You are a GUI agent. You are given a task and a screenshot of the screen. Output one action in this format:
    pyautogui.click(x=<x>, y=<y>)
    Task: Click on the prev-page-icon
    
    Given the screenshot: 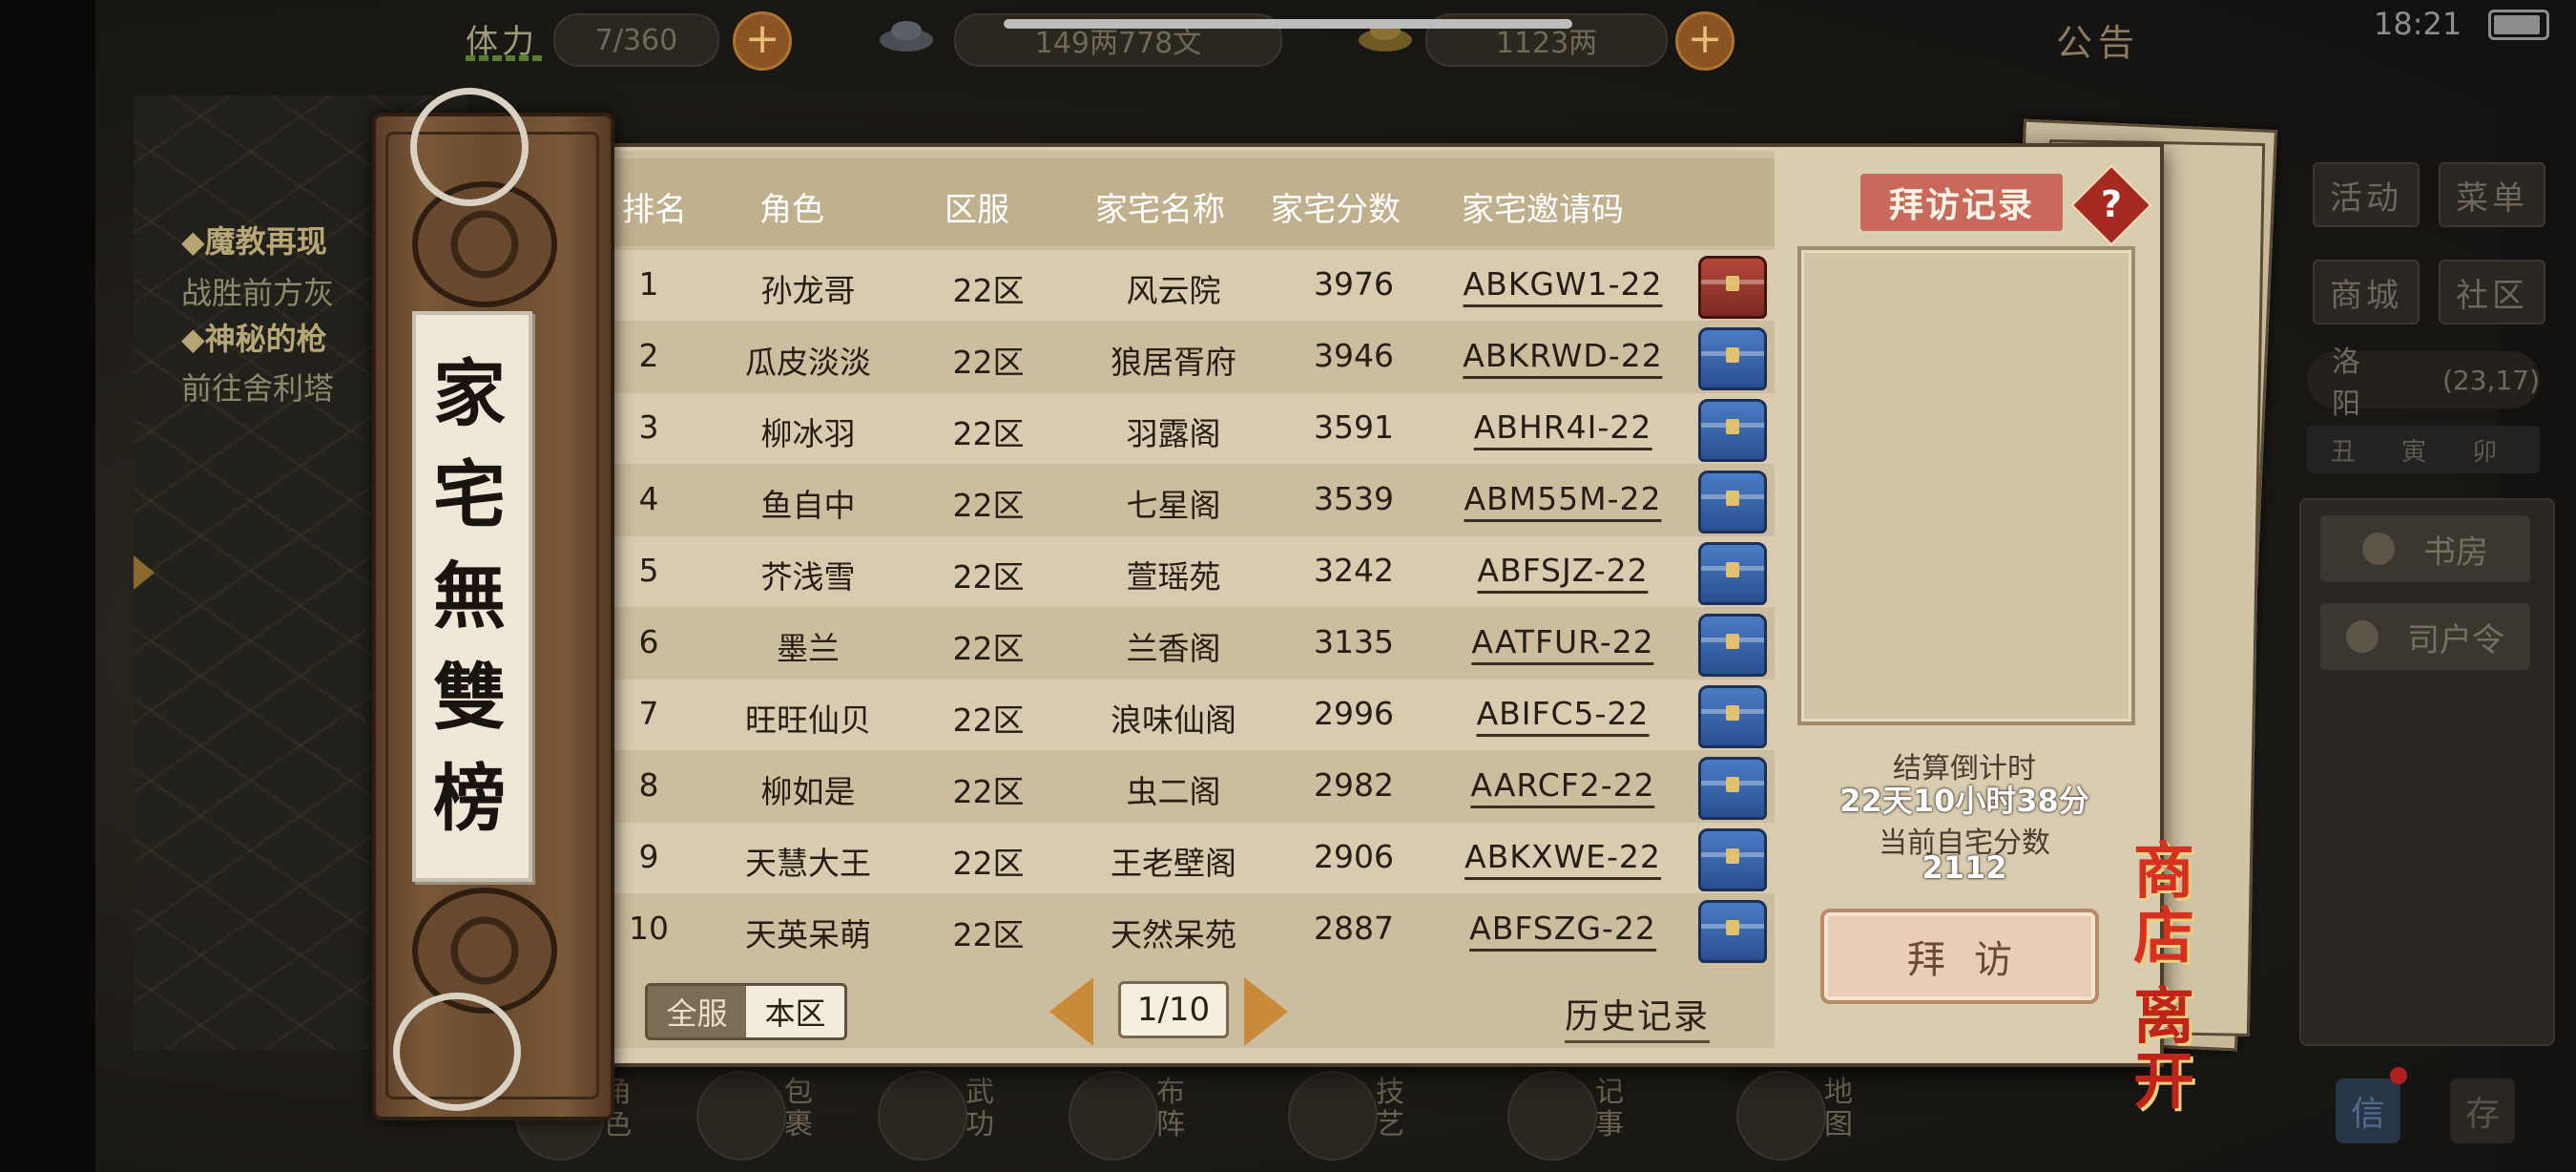 What is the action you would take?
    pyautogui.click(x=1071, y=1012)
    